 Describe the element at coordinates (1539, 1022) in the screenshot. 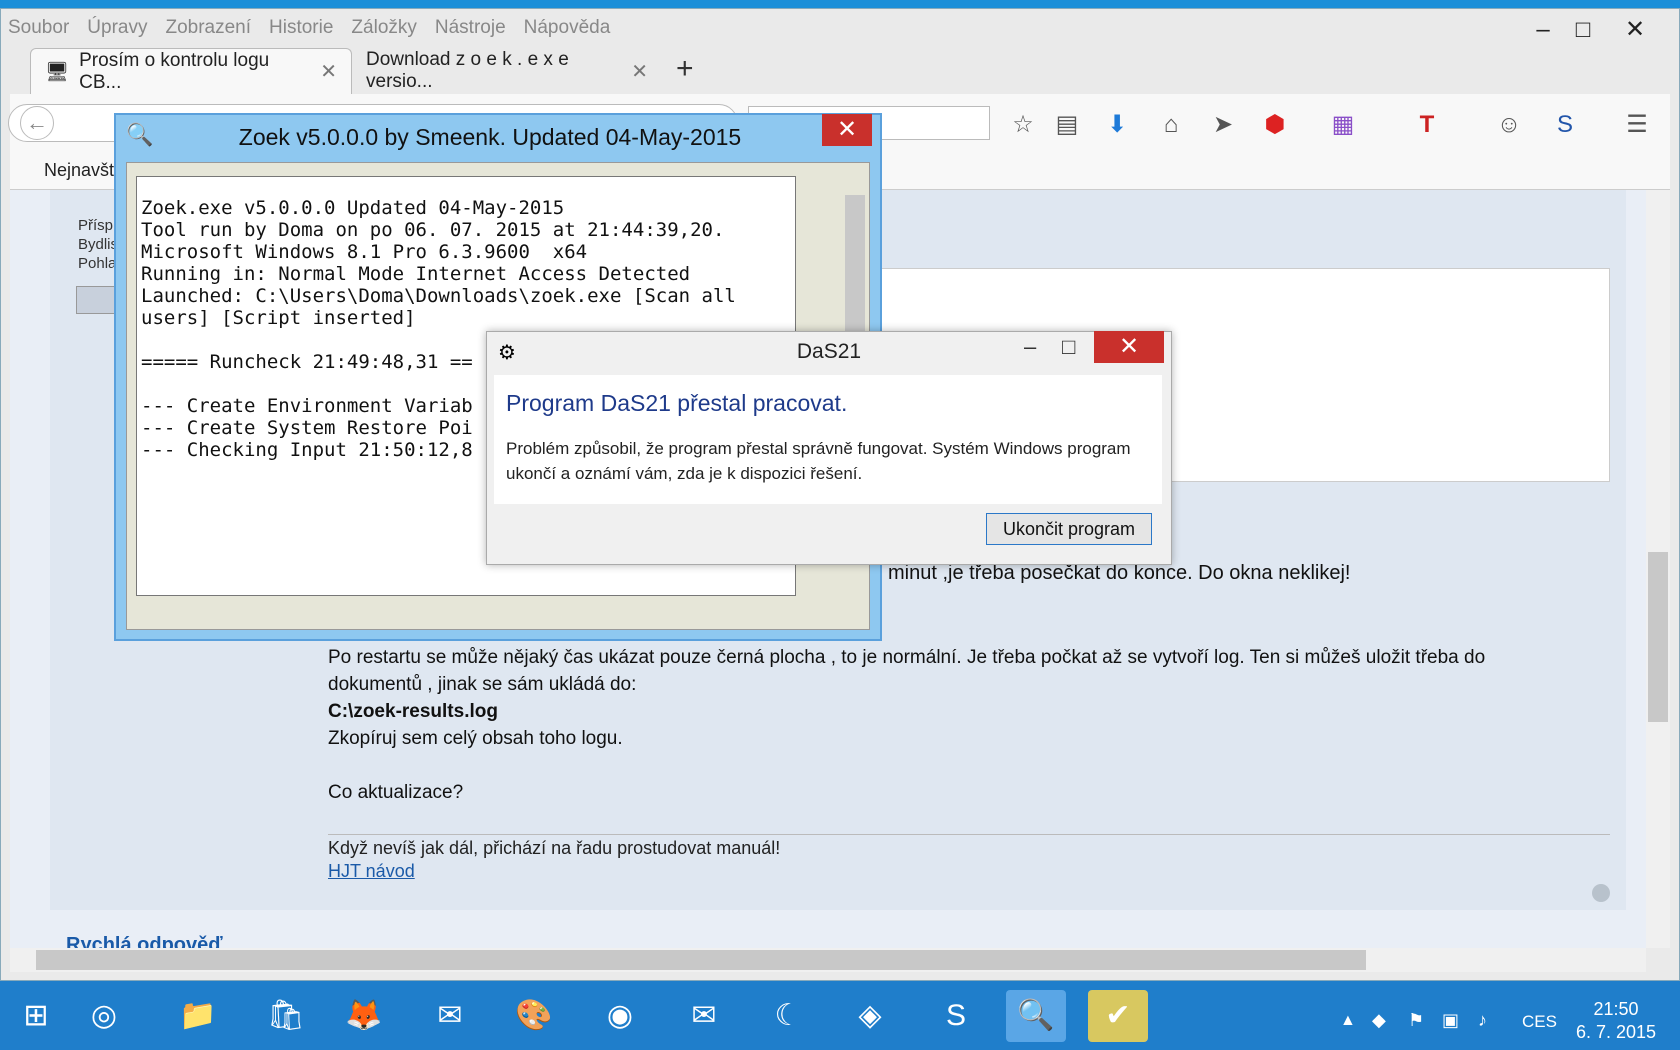

I see `language-indicator: CES` at that location.